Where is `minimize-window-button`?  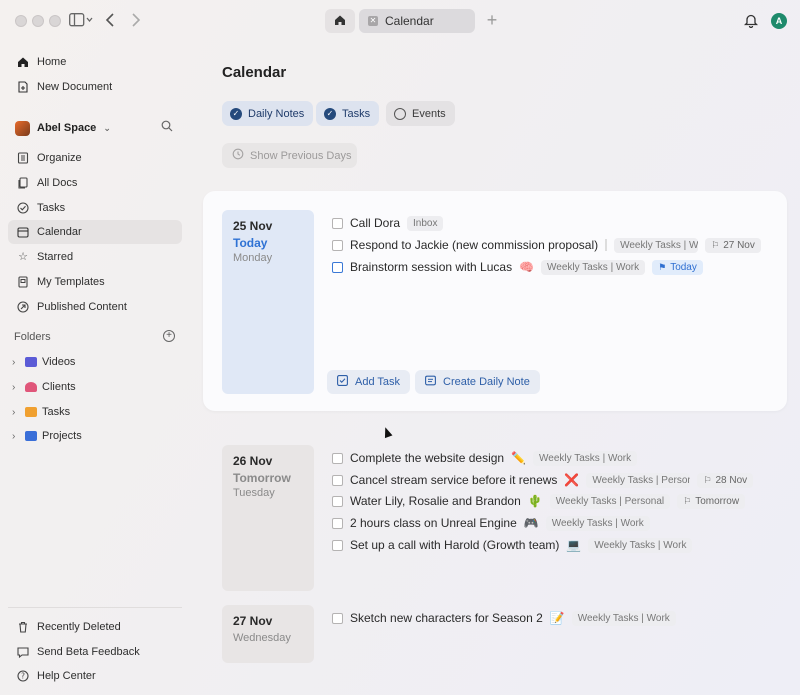 minimize-window-button is located at coordinates (38, 21).